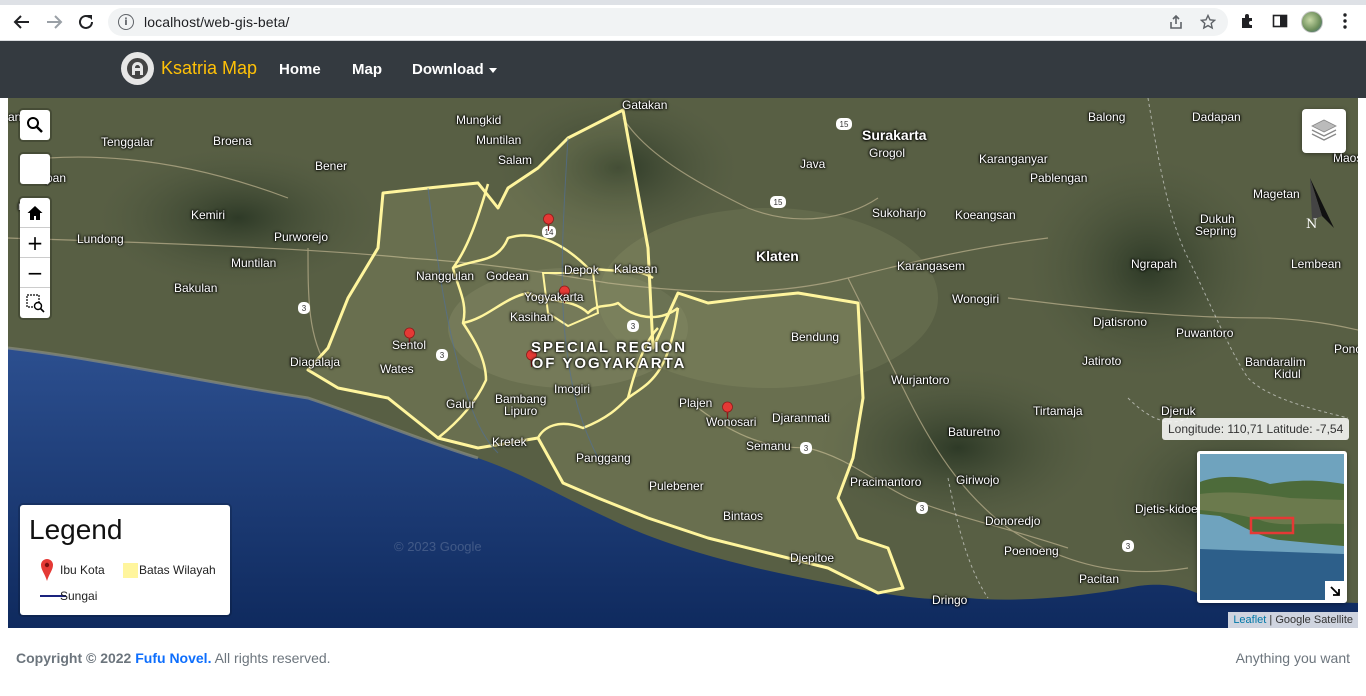  What do you see at coordinates (1311, 224) in the screenshot?
I see `north-label: N` at bounding box center [1311, 224].